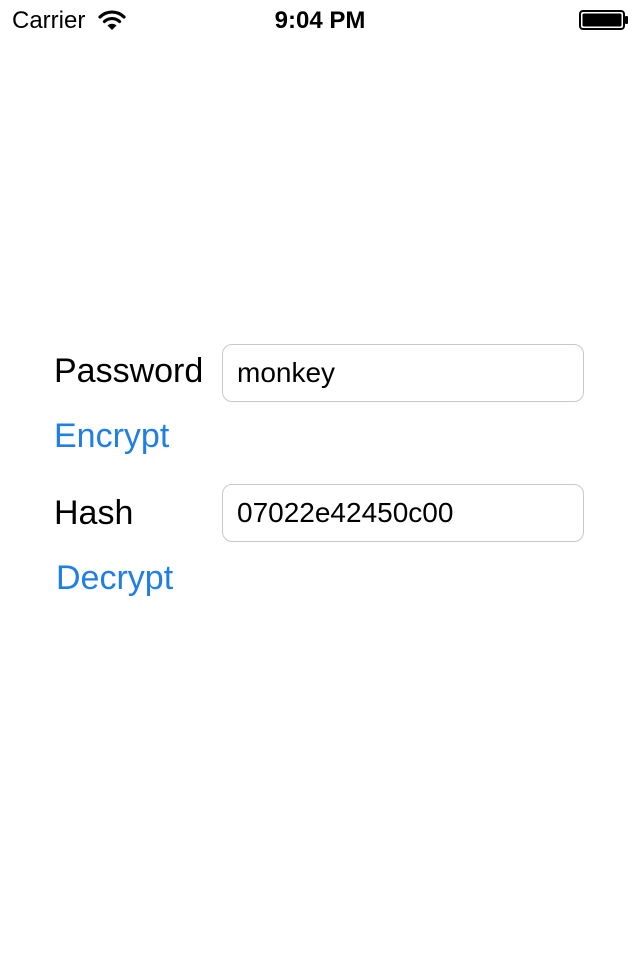  What do you see at coordinates (403, 373) in the screenshot?
I see `password-field` at bounding box center [403, 373].